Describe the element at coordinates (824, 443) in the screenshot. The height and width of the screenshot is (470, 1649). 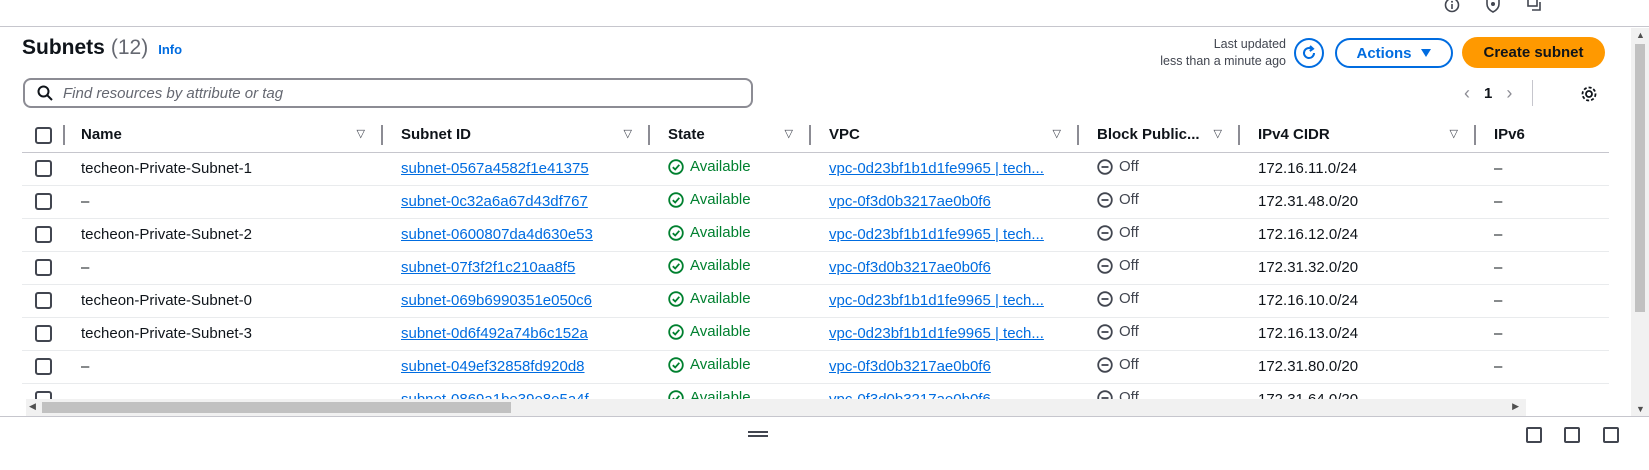
I see `split-panel-bar` at that location.